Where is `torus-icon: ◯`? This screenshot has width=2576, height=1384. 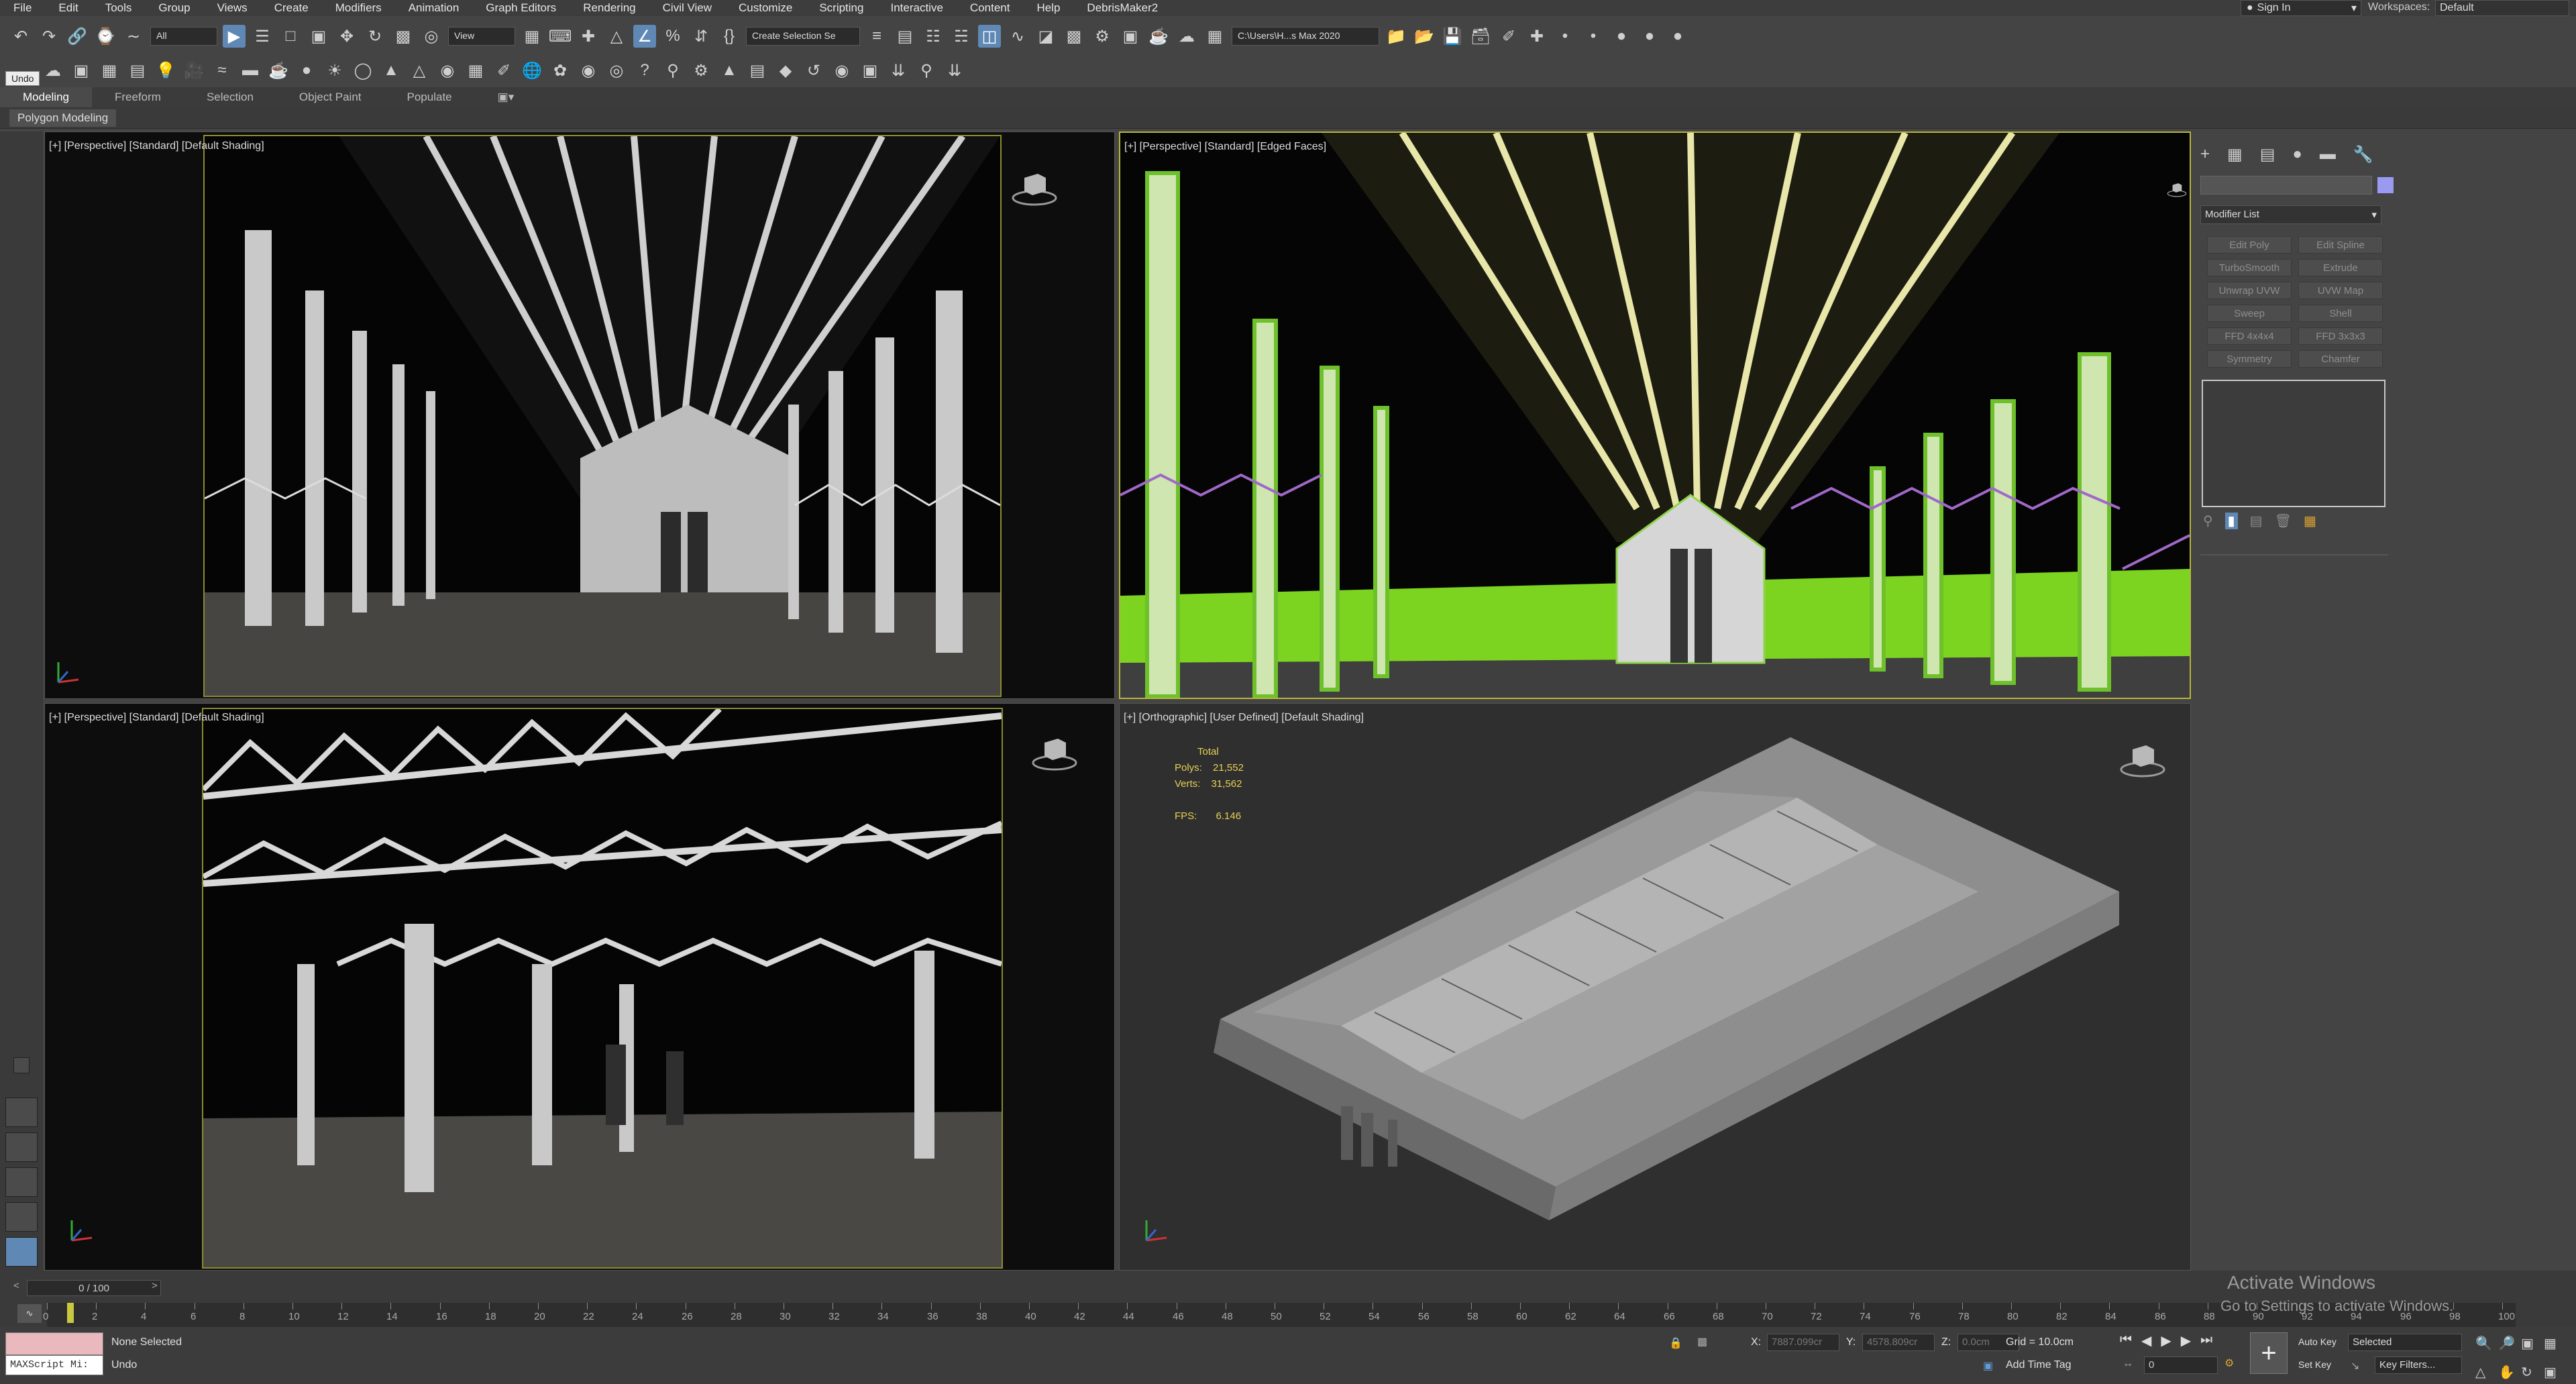 torus-icon: ◯ is located at coordinates (363, 70).